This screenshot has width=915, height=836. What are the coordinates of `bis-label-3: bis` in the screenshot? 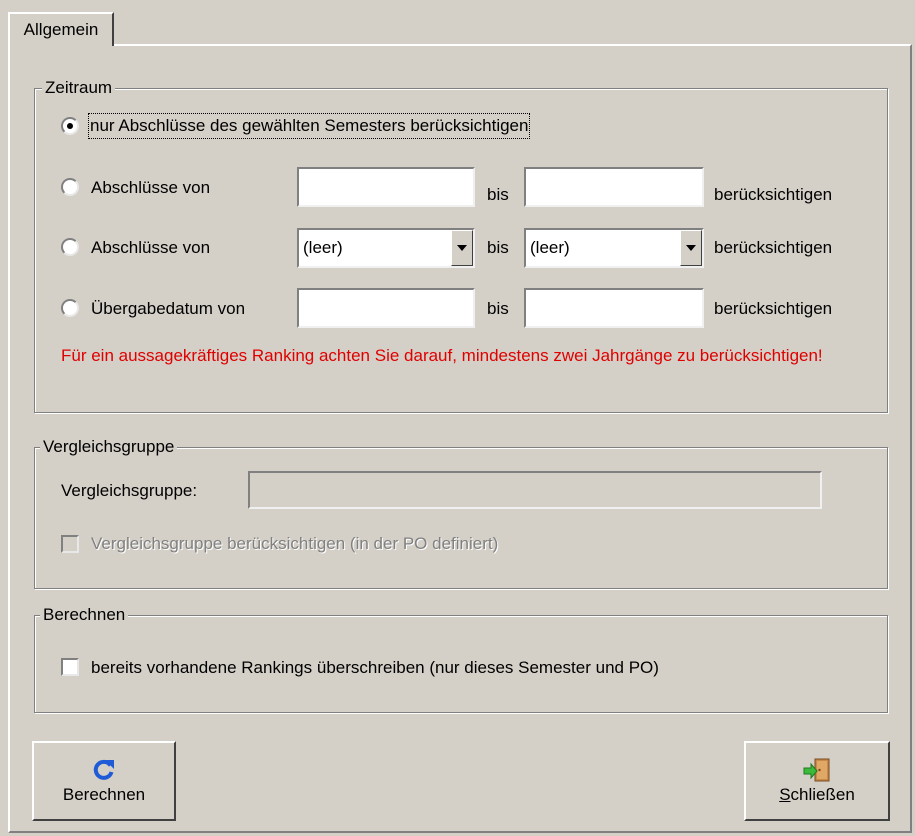 It's located at (498, 308).